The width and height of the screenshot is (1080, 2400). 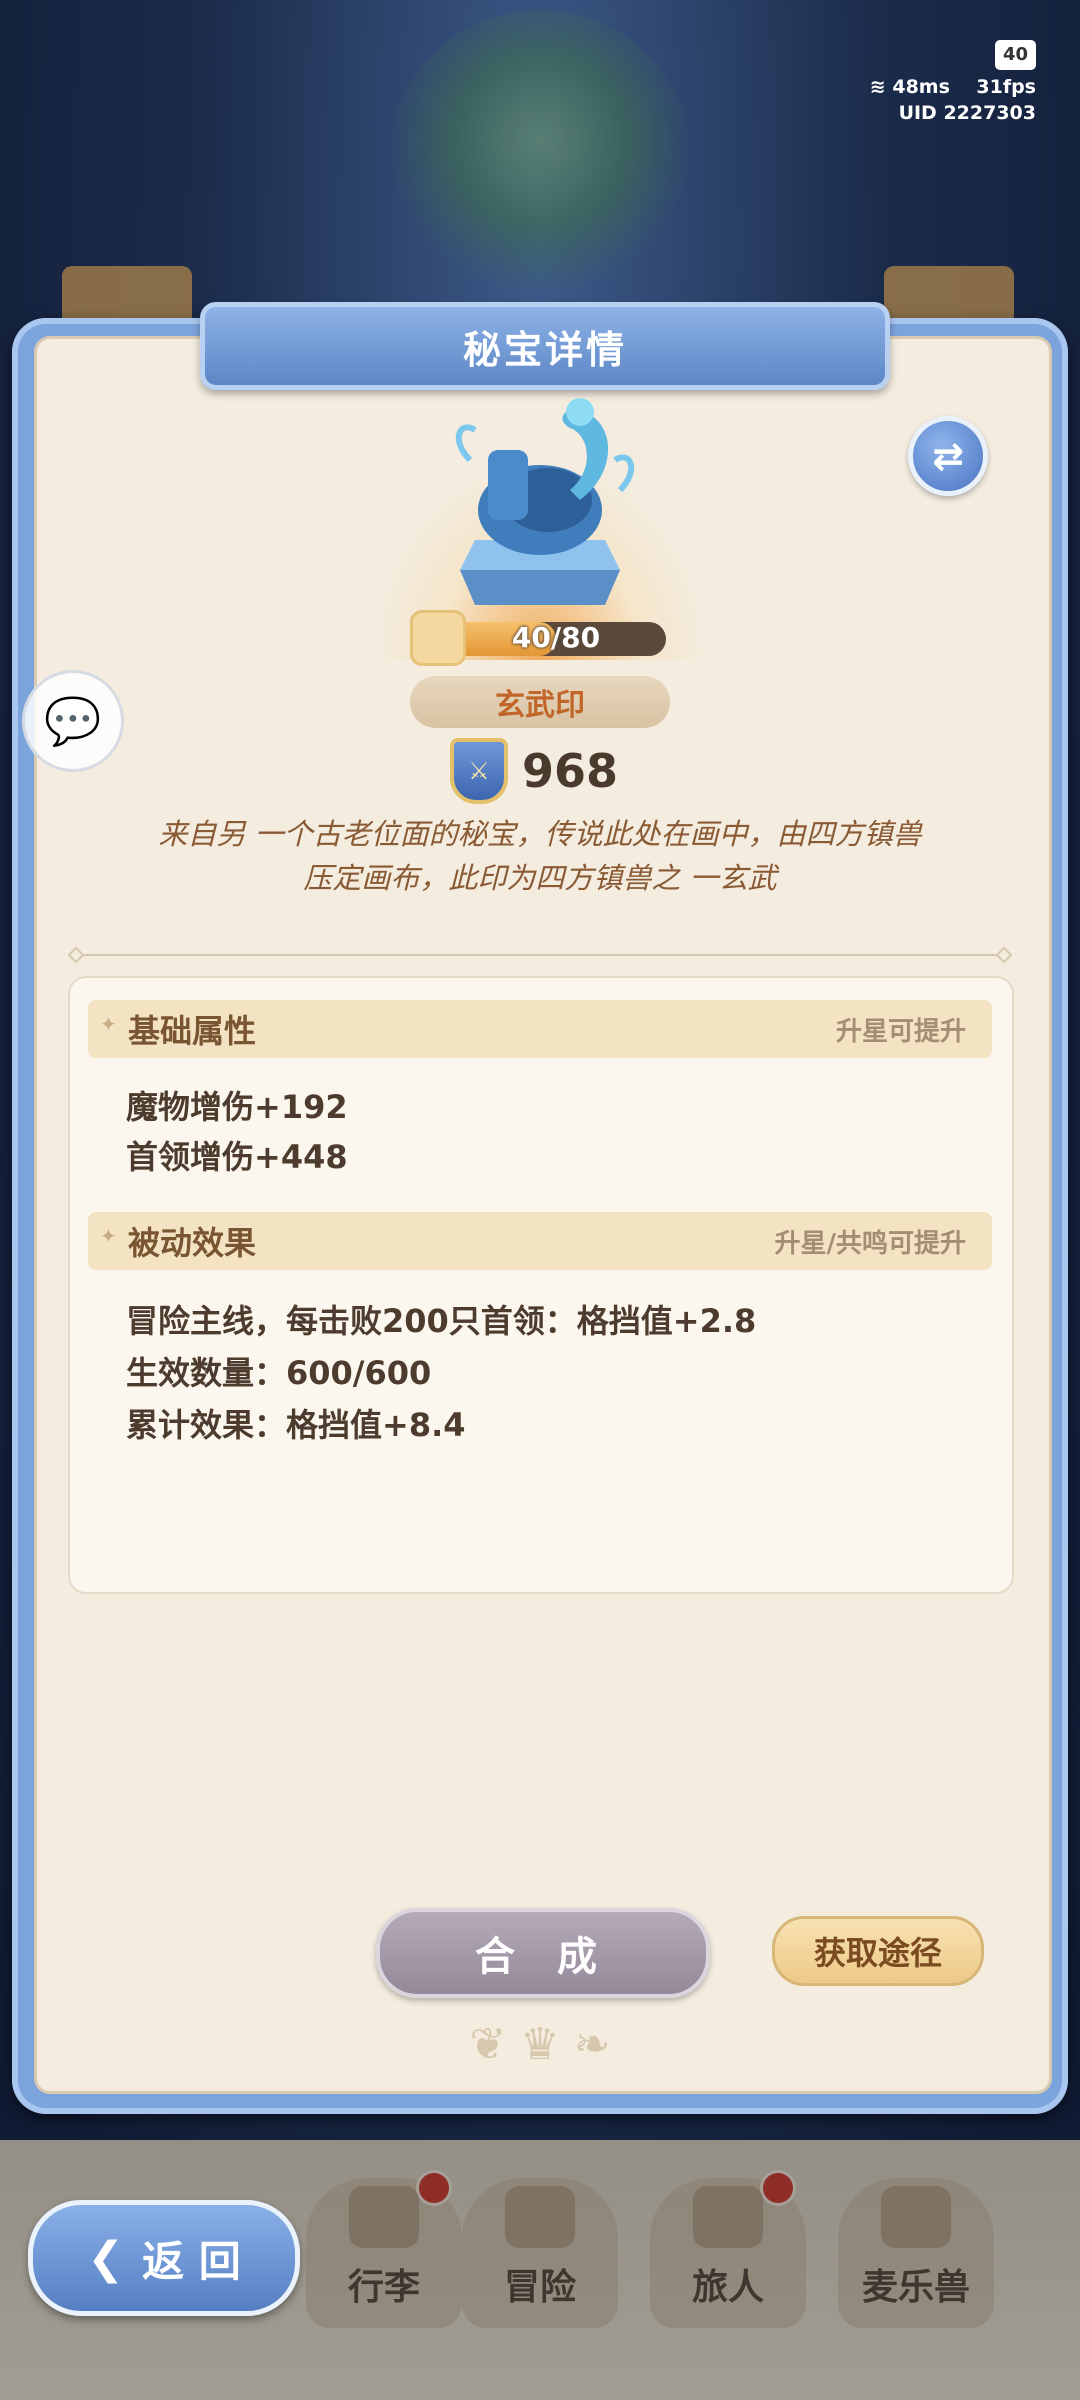 What do you see at coordinates (540, 1029) in the screenshot?
I see `basic-attributes-header: 基础属性 升星可提升` at bounding box center [540, 1029].